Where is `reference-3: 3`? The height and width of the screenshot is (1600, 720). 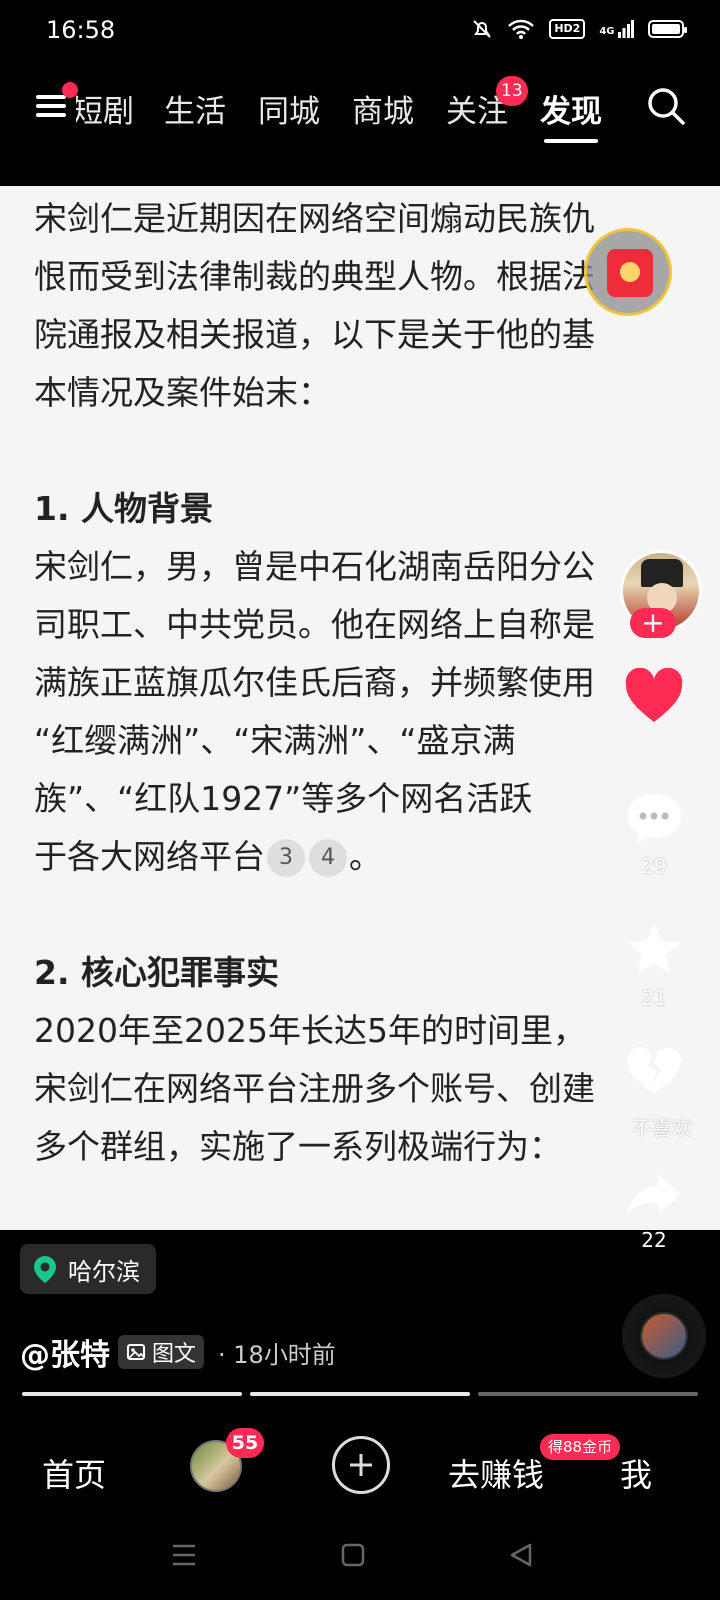
reference-3: 3 is located at coordinates (286, 858).